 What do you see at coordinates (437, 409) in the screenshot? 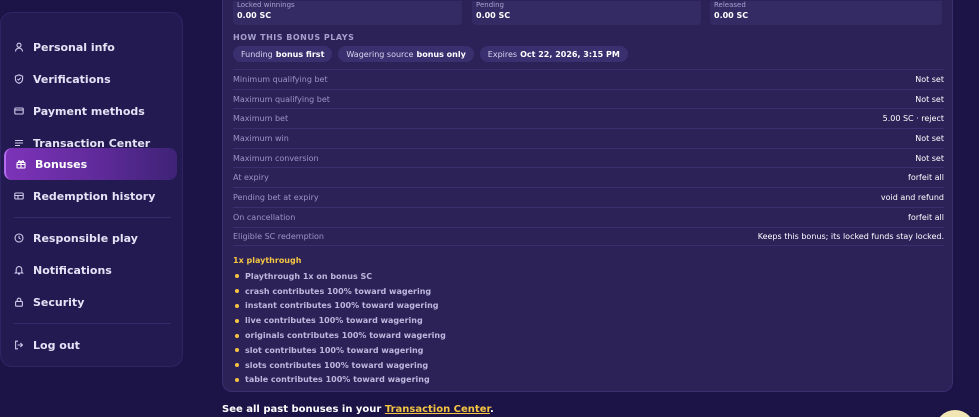
I see `transaction-center-link: Transaction Center` at bounding box center [437, 409].